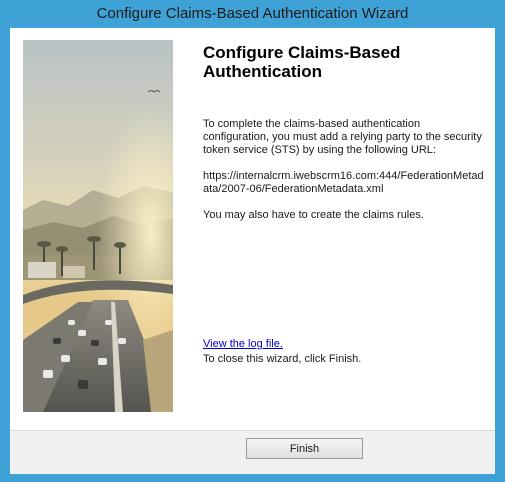 The image size is (505, 482). I want to click on page-title: Configure Claims-Based Authentication, so click(302, 62).